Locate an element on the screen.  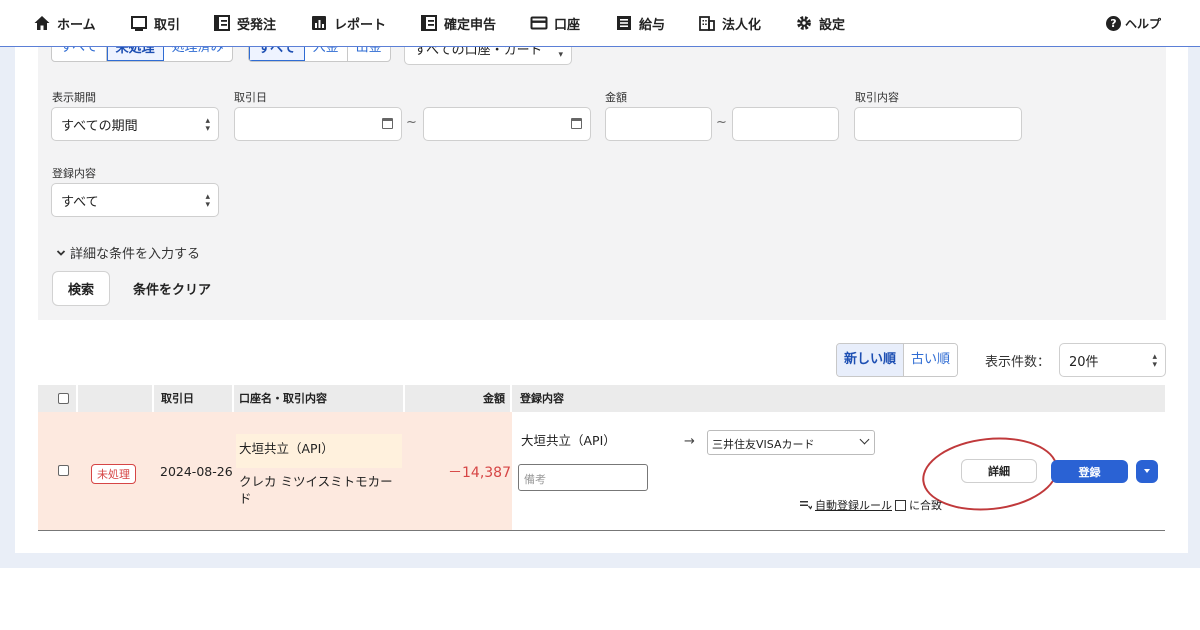
registration-select: すべて ▴ ▾ is located at coordinates (135, 200).